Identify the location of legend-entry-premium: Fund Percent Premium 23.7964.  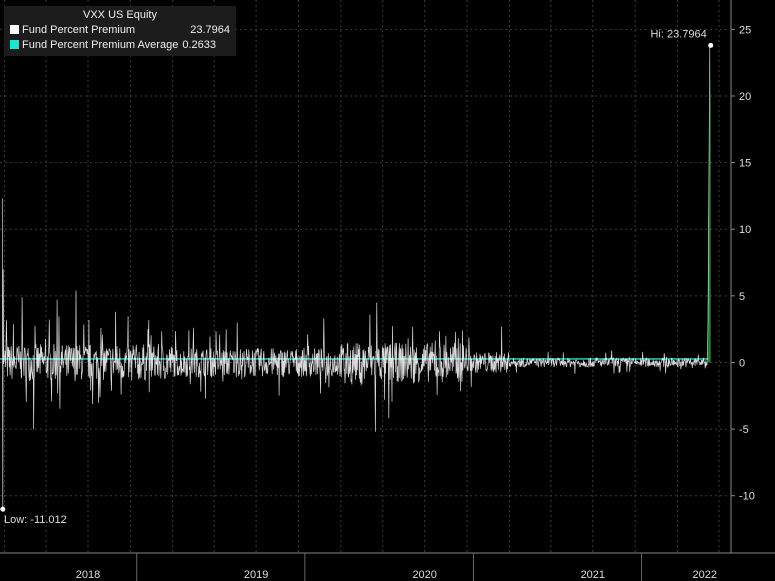
(120, 30).